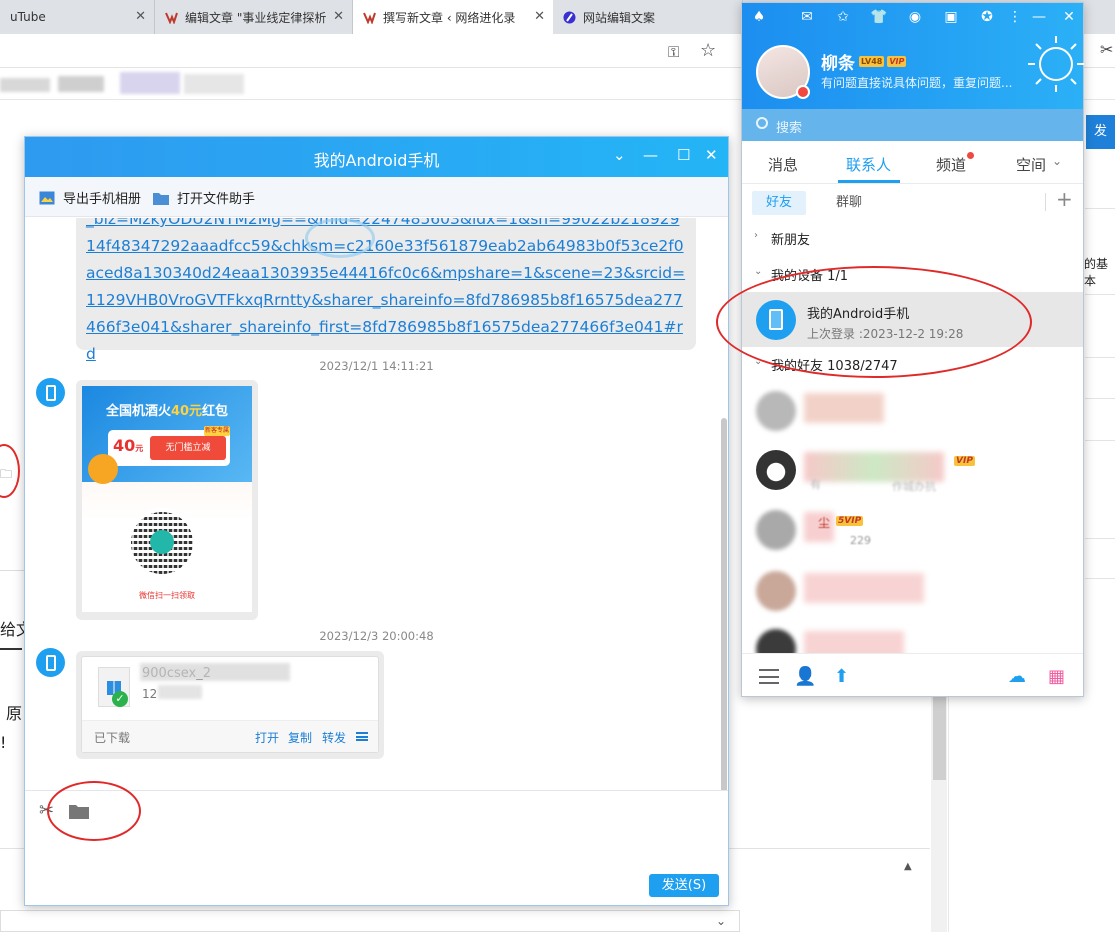 This screenshot has width=1115, height=932. I want to click on scroll-up-arrow-icon: ▲, so click(908, 866).